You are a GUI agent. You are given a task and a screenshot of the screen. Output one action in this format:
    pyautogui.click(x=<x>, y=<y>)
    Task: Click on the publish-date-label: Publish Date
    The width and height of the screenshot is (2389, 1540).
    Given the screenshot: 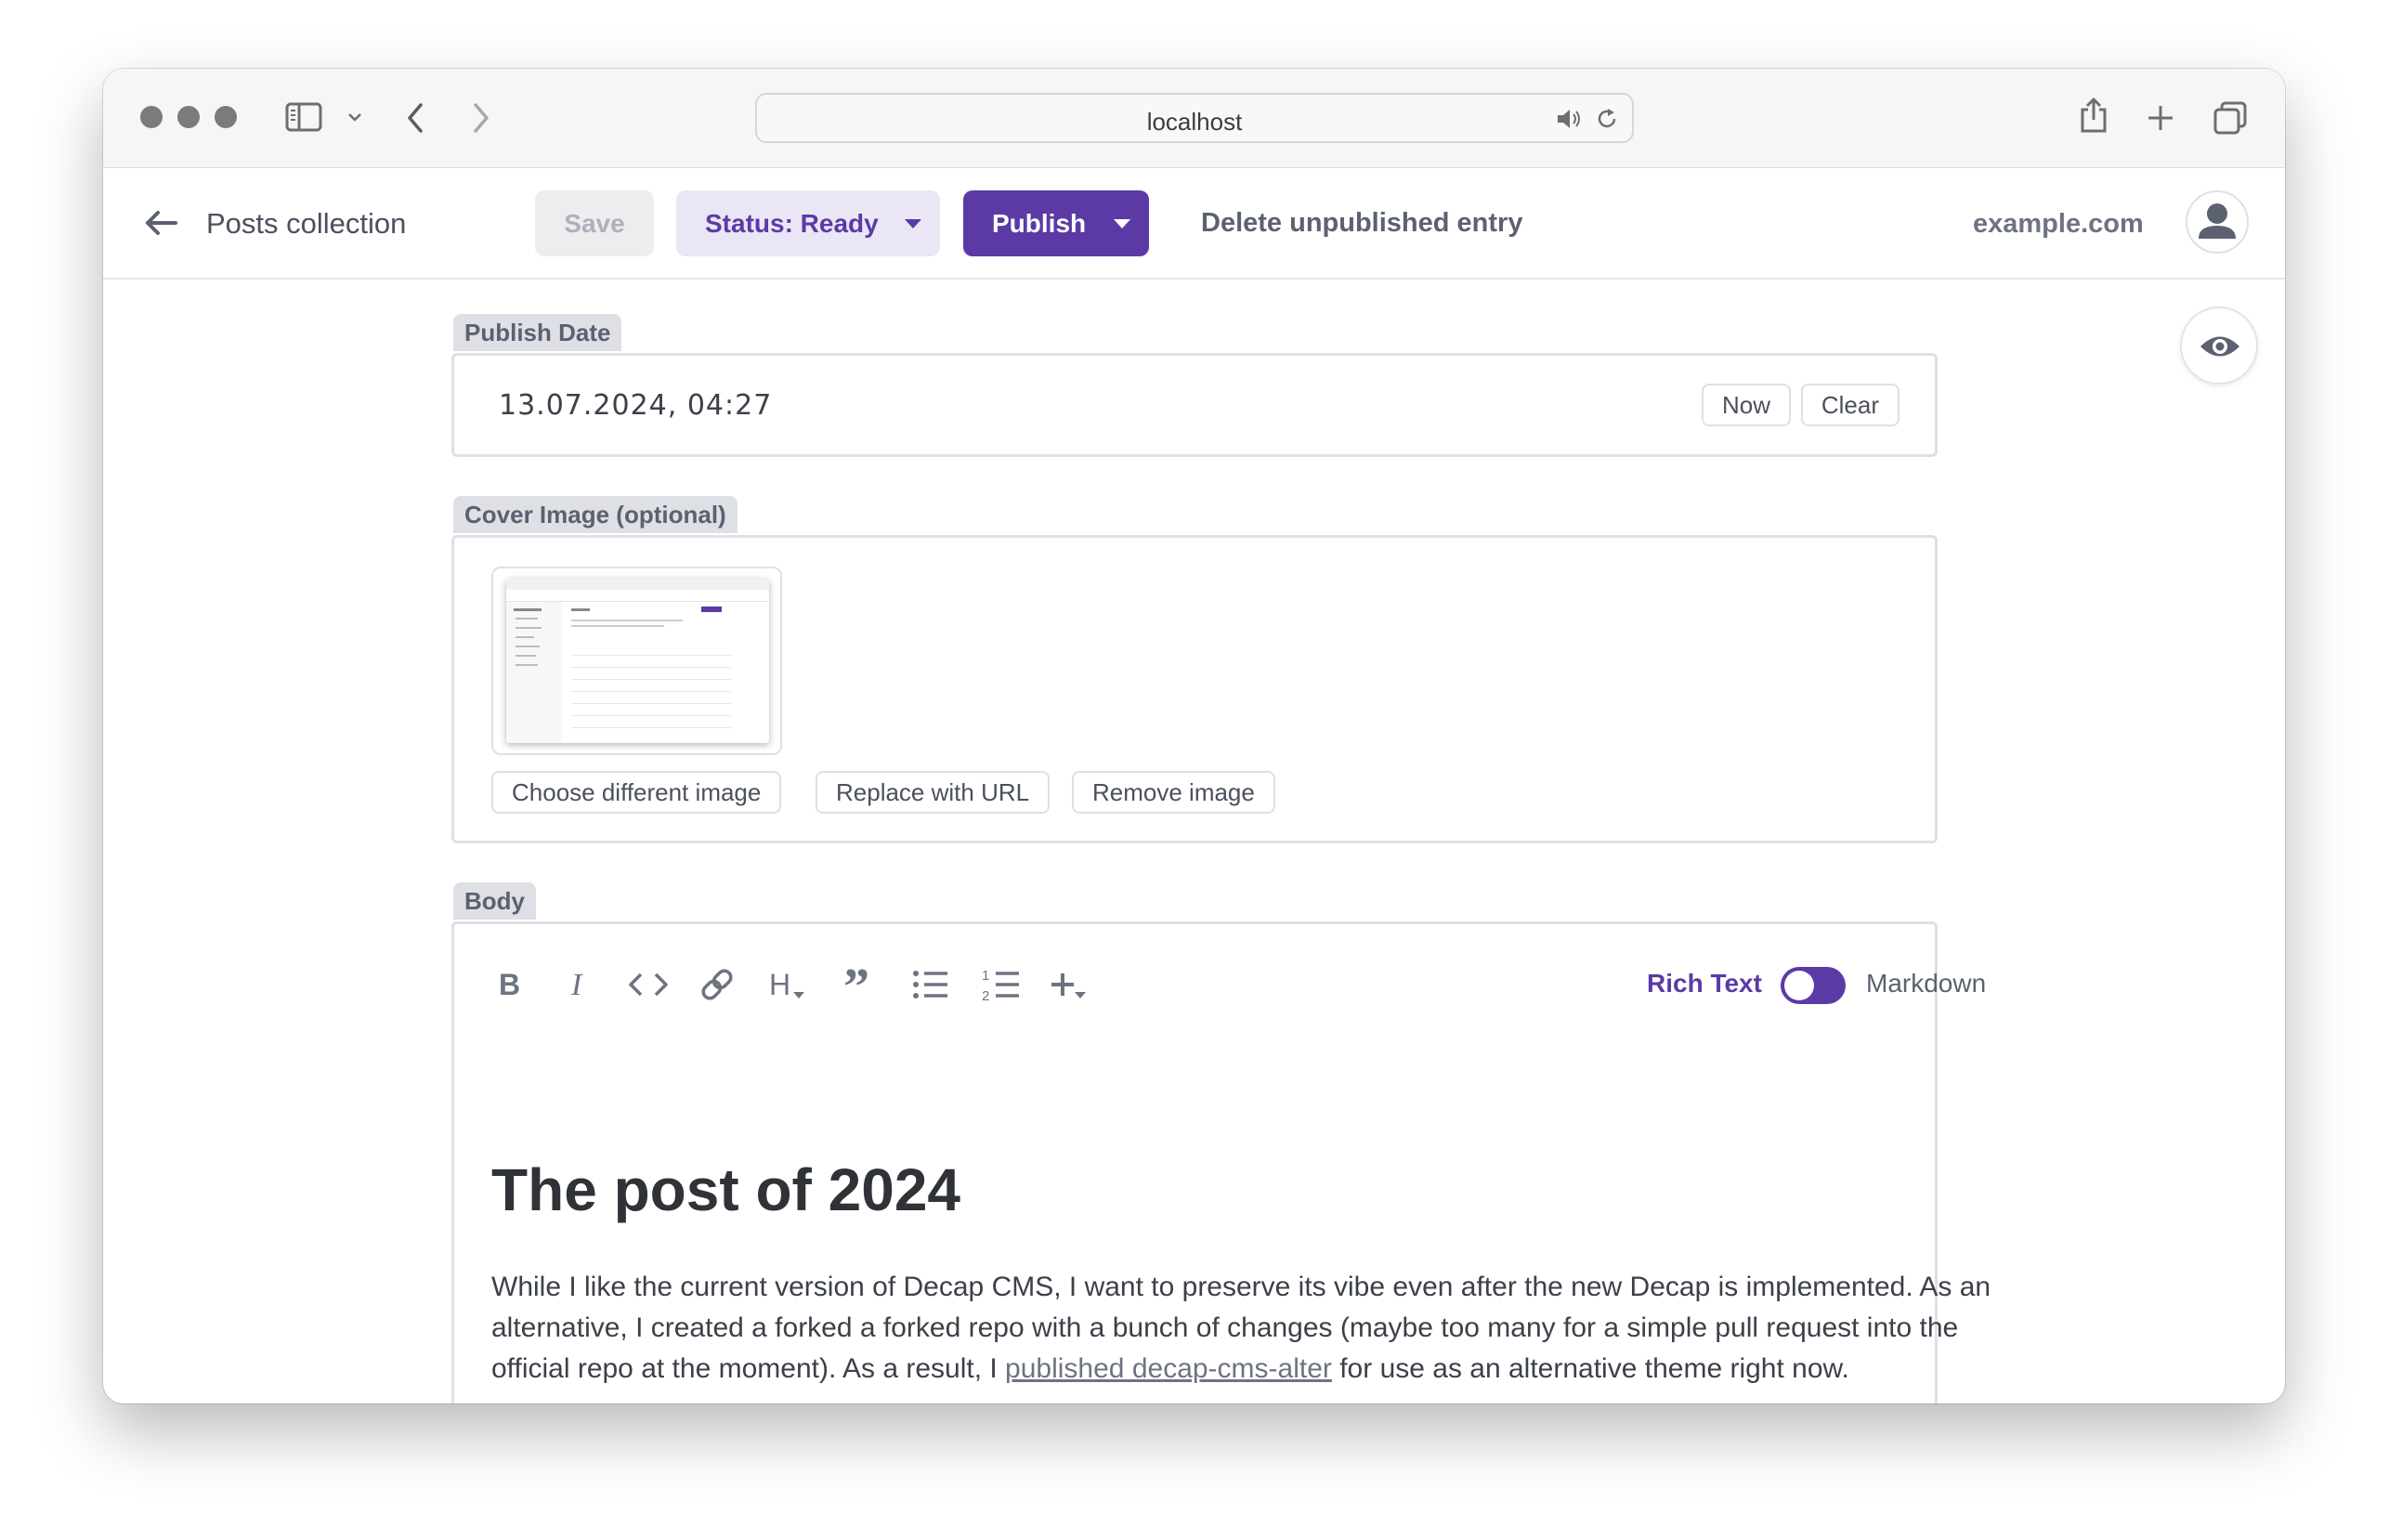 What is the action you would take?
    pyautogui.click(x=537, y=332)
    